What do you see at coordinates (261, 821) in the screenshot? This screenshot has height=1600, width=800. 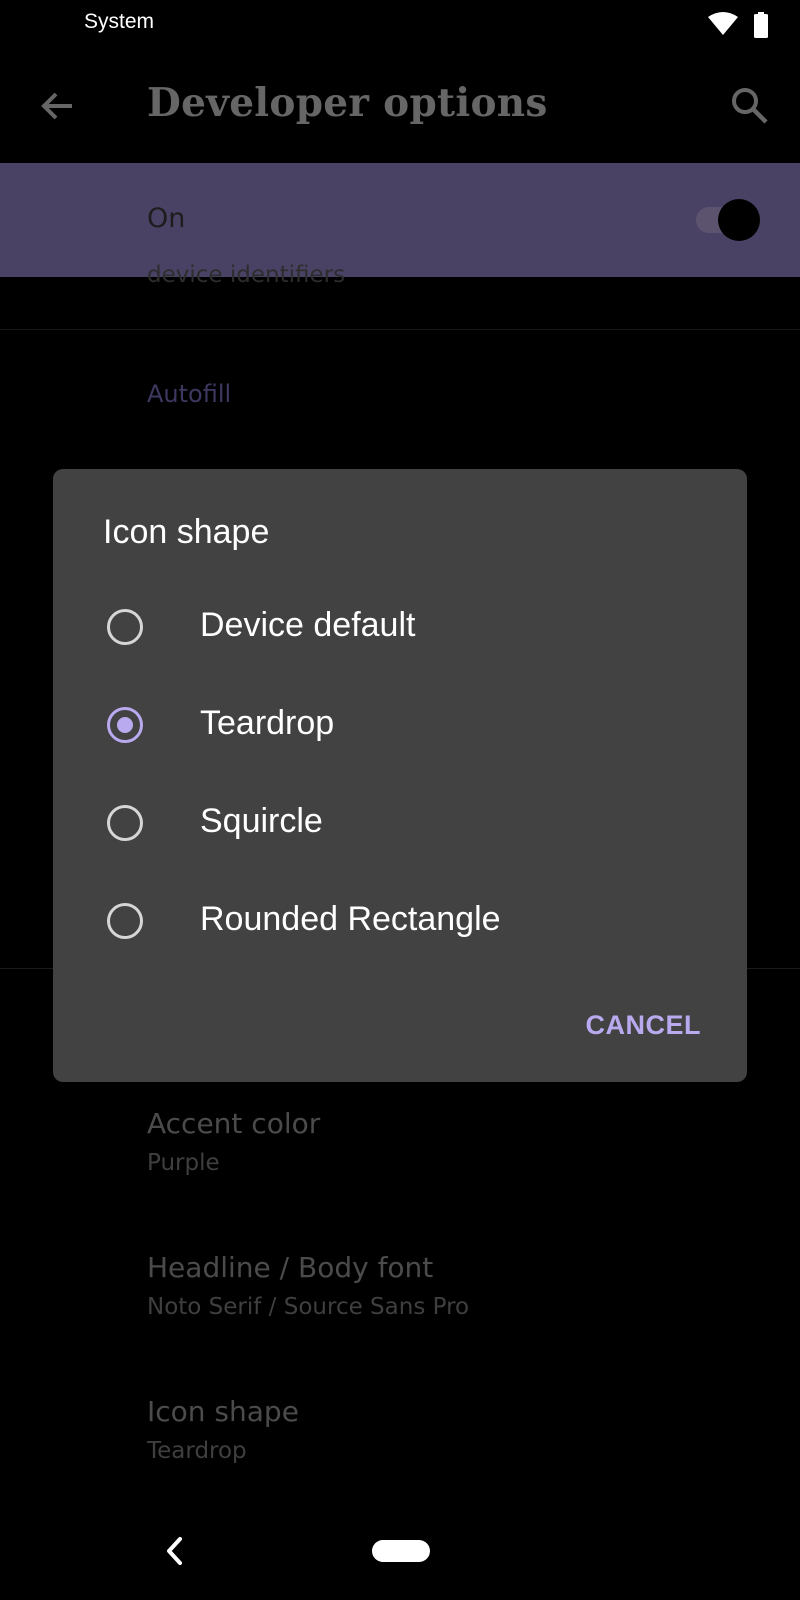 I see `option-label: Squircle` at bounding box center [261, 821].